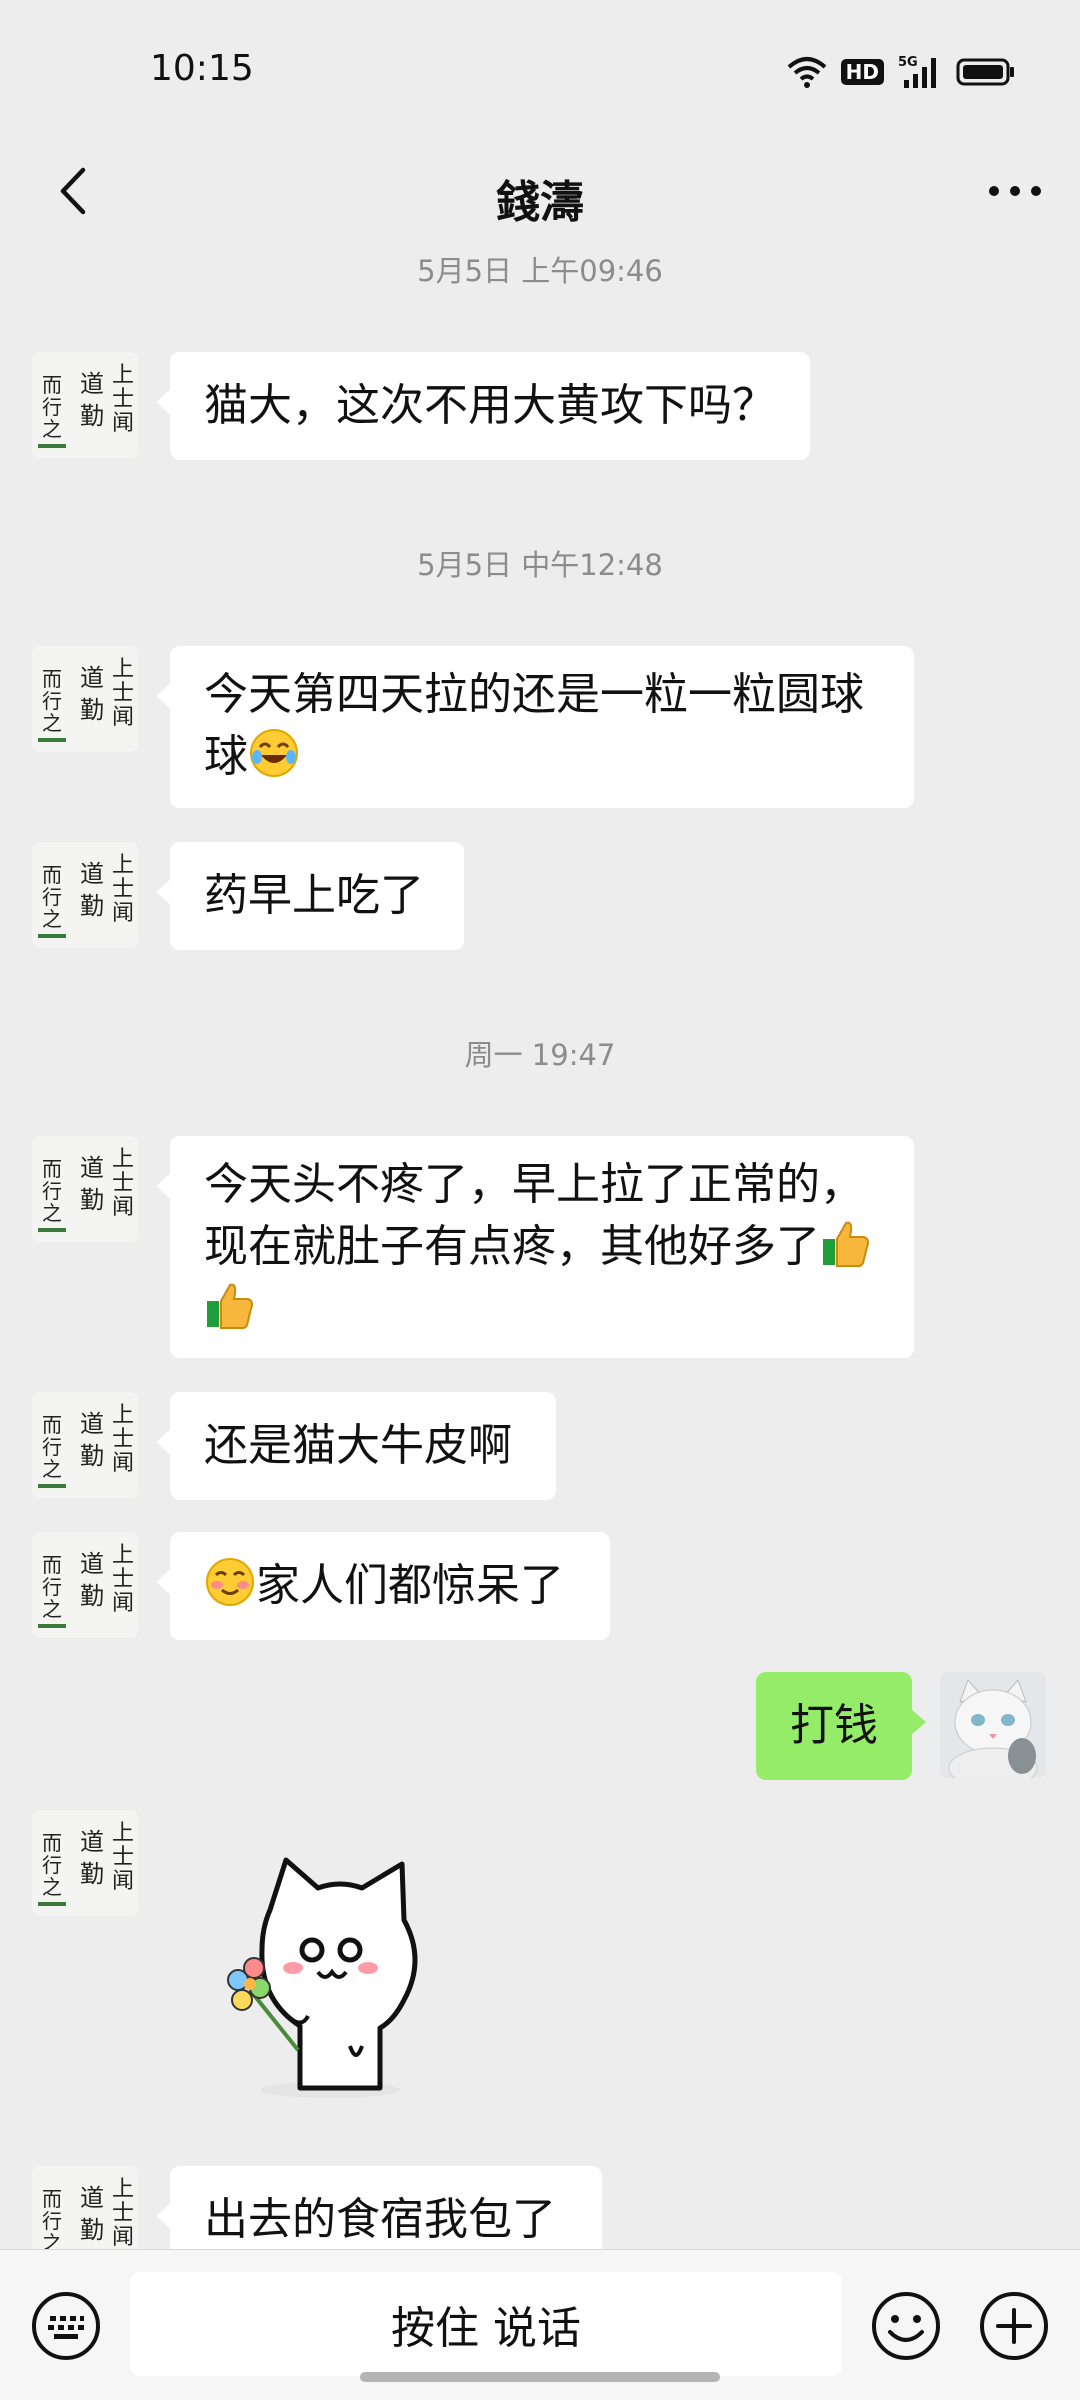 This screenshot has height=2400, width=1080. I want to click on message-text: 打钱, so click(834, 1725).